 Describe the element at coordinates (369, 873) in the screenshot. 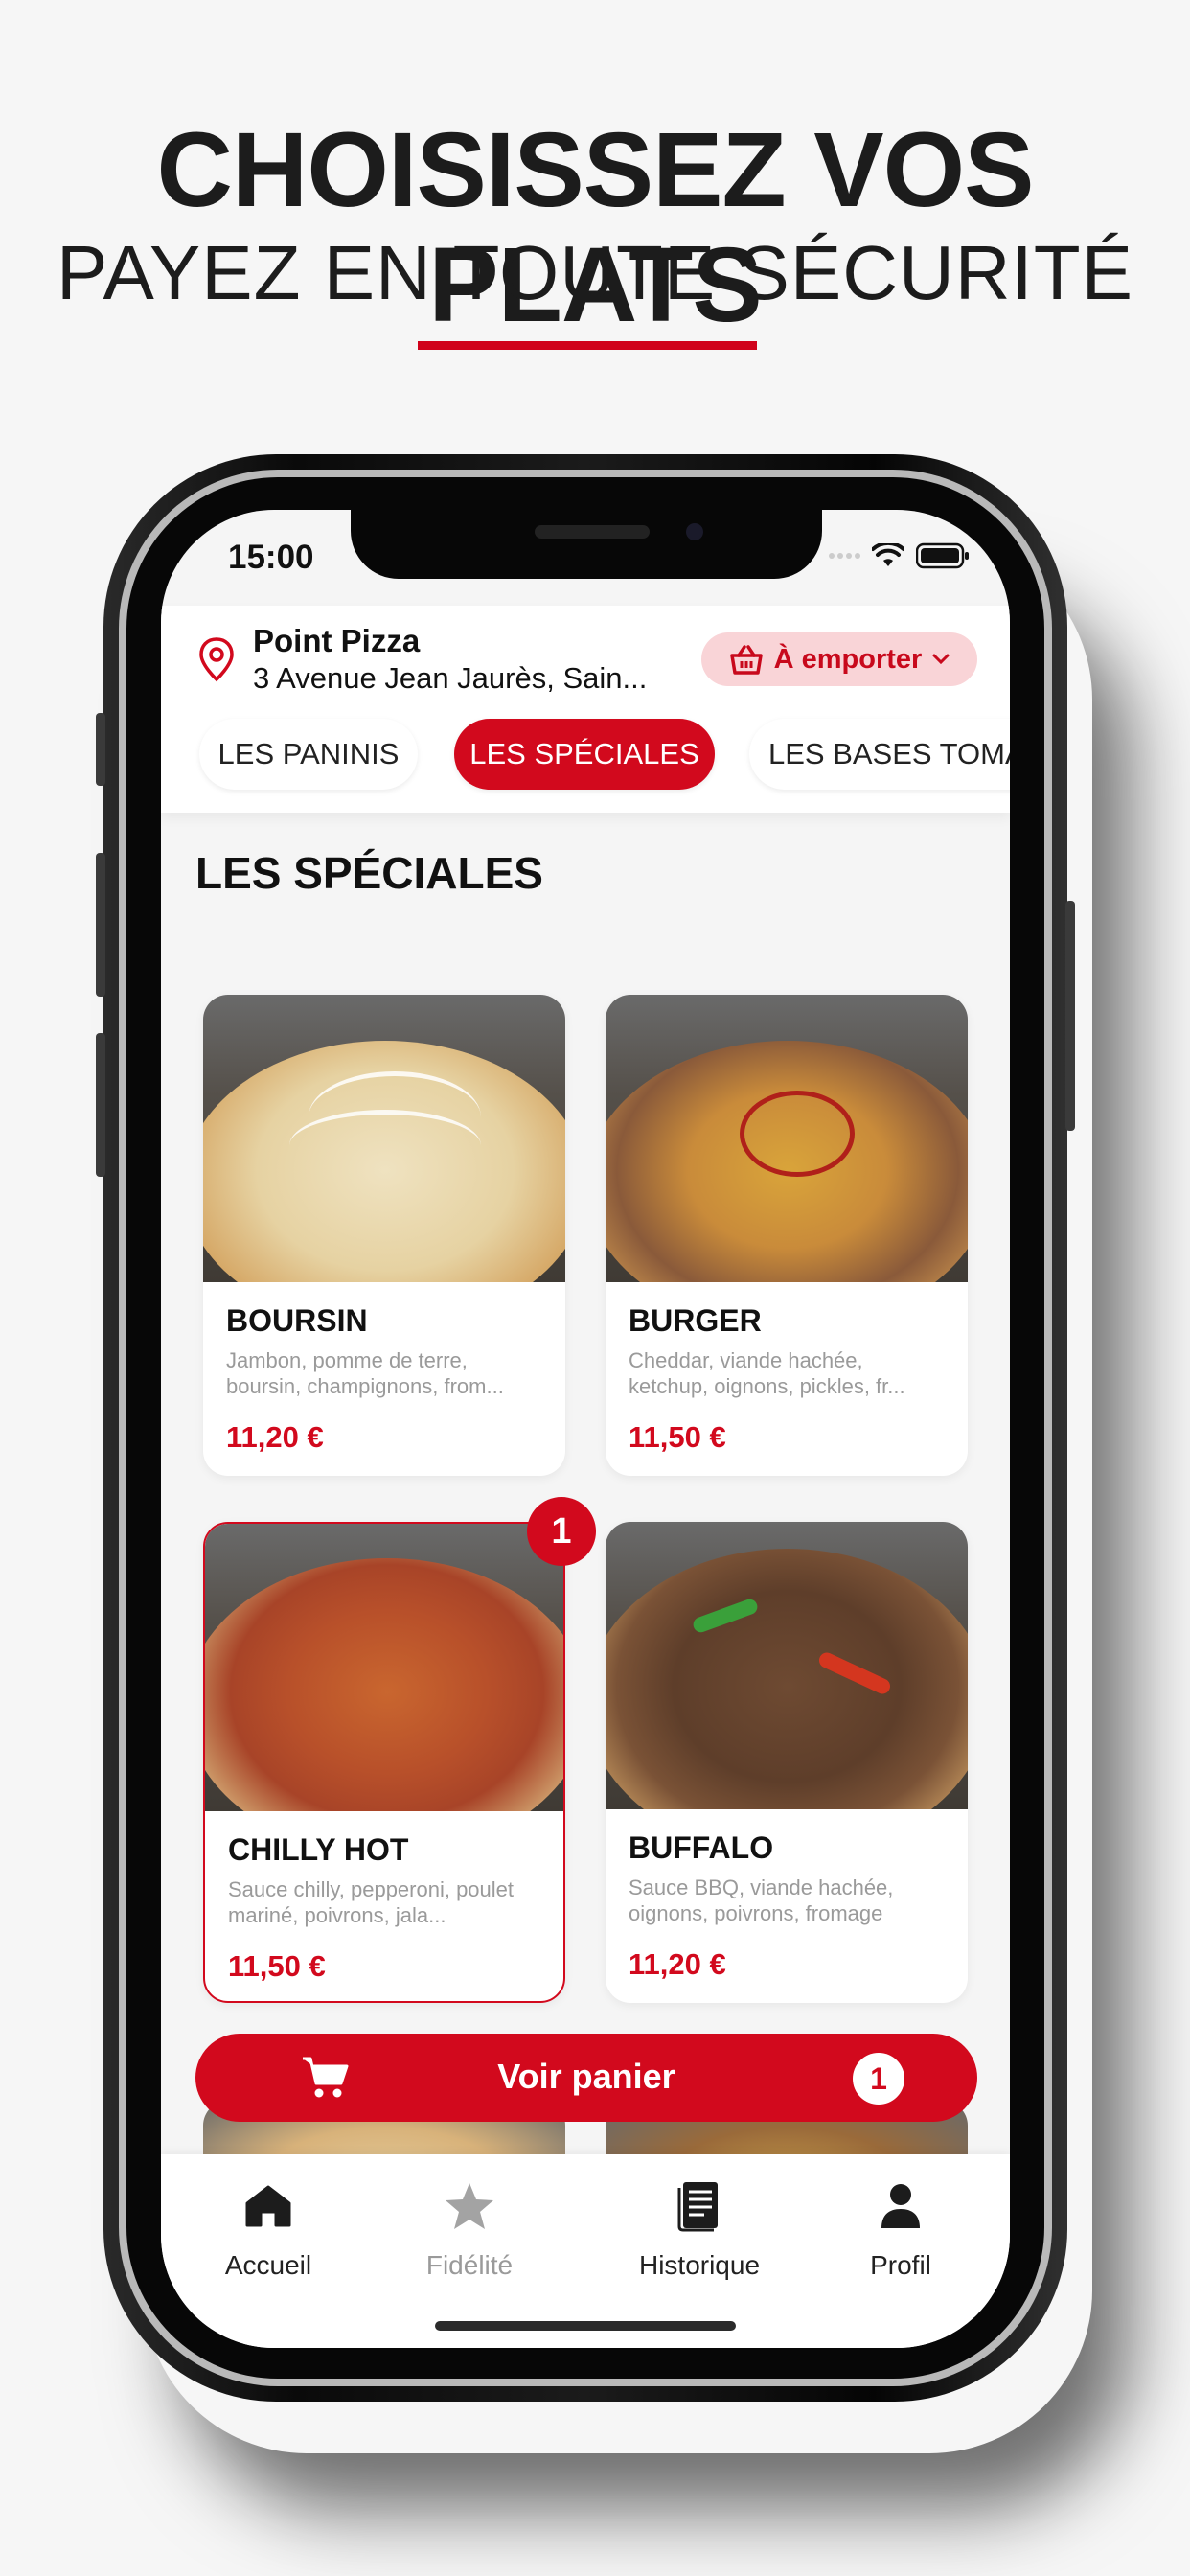

I see `section-title: LES SPÉCIALES` at that location.